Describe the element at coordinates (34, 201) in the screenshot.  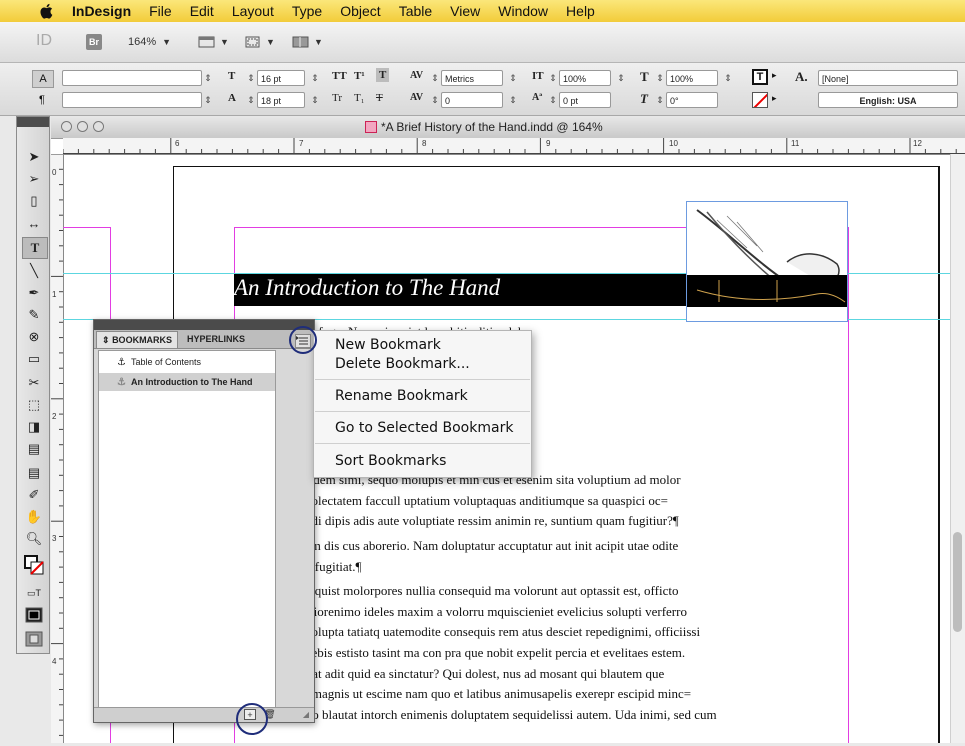
I see `page-tool-icon: ▯` at that location.